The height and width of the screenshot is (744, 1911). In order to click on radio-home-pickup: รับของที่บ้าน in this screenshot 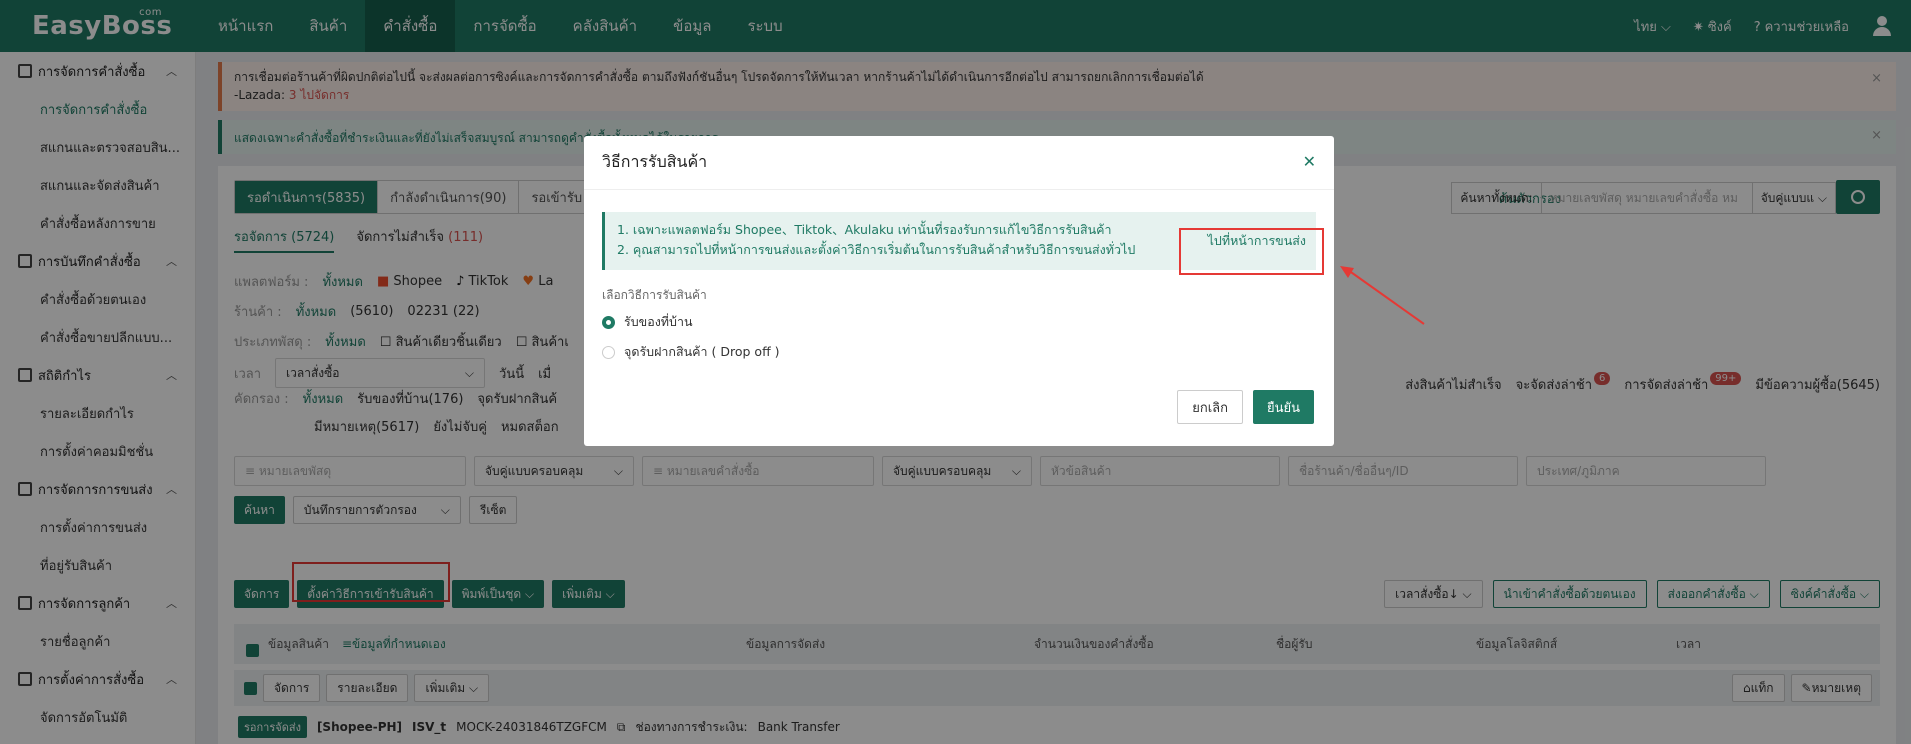, I will do `click(647, 322)`.